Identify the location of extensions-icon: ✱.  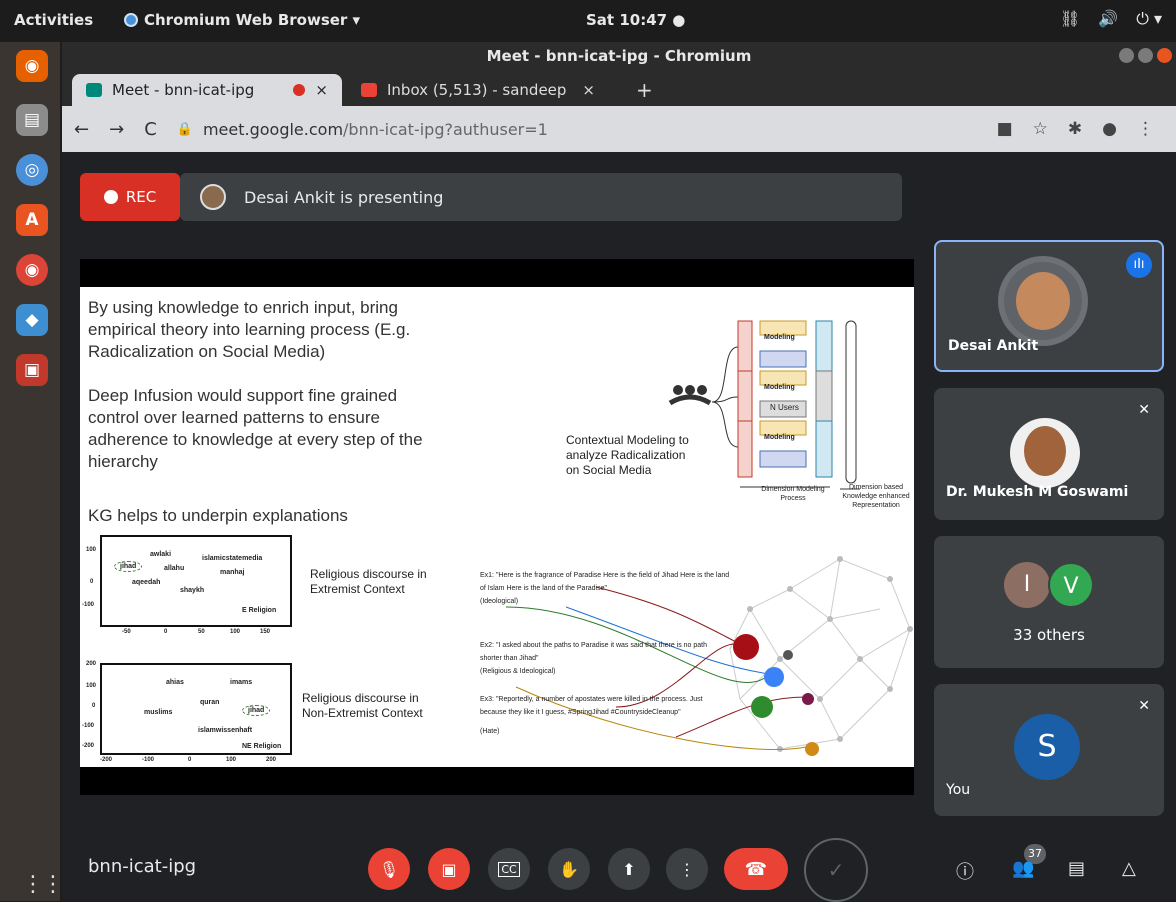
(1075, 129).